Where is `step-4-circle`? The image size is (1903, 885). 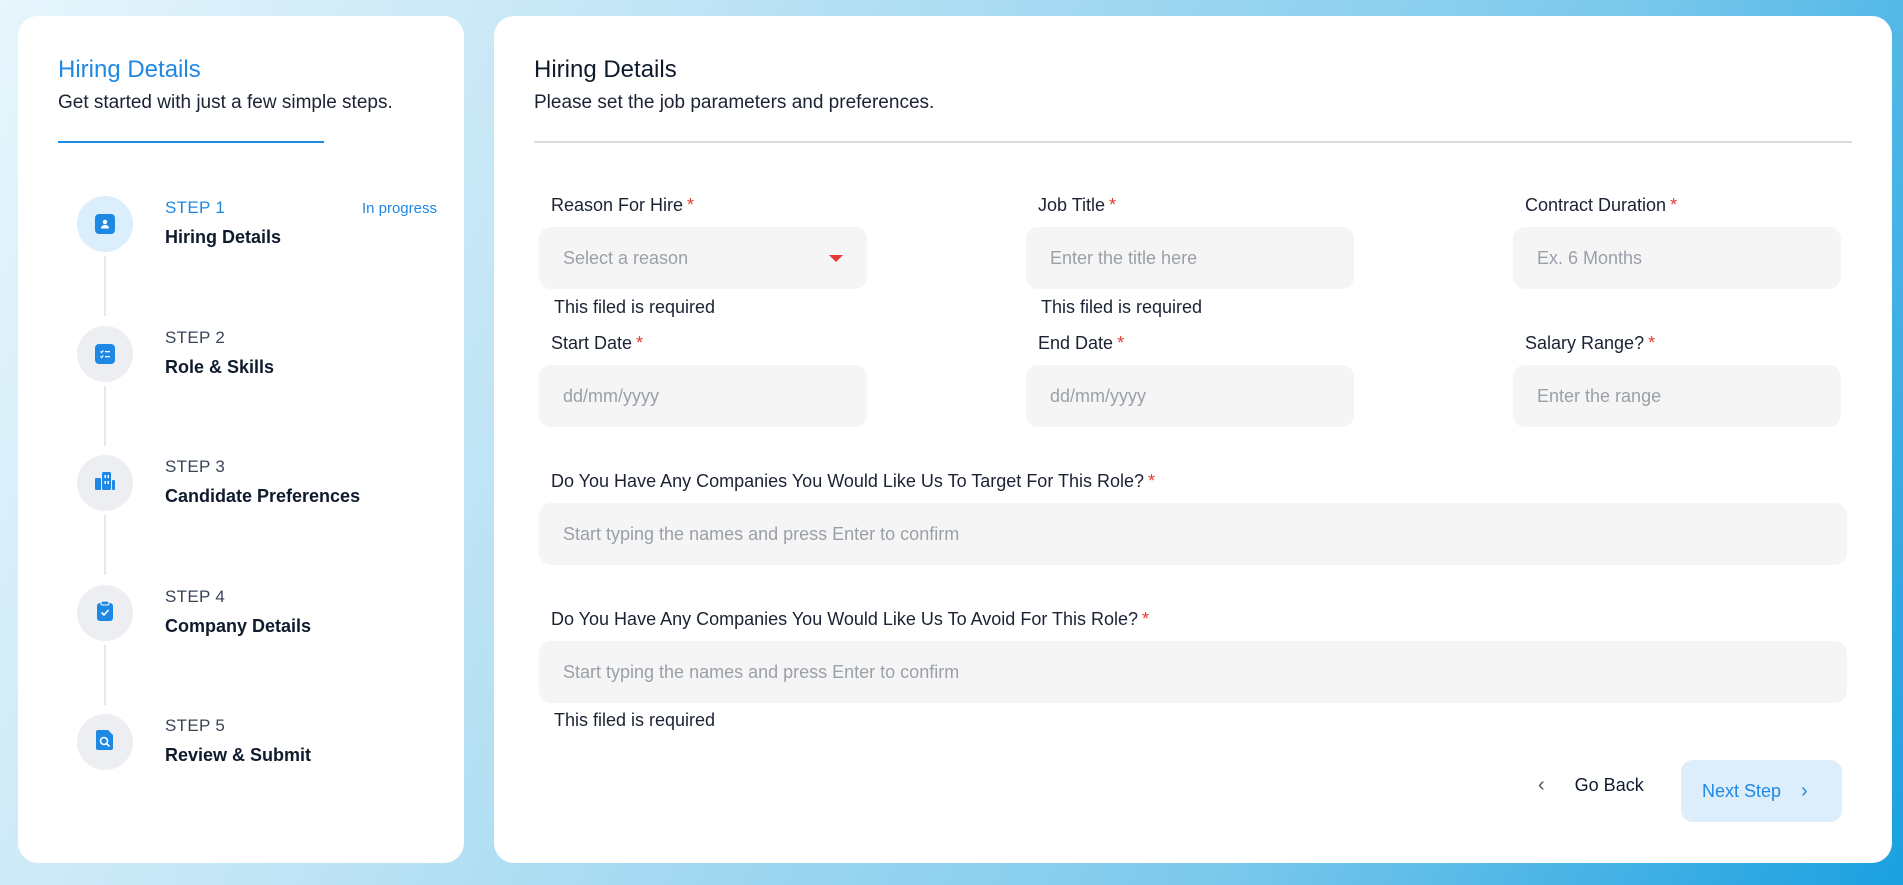 step-4-circle is located at coordinates (105, 613).